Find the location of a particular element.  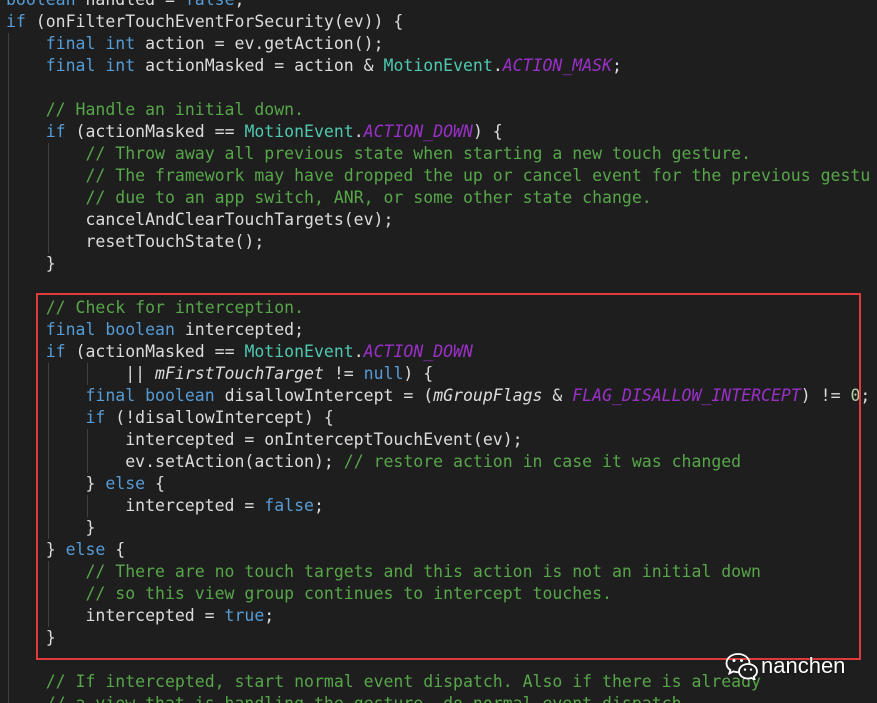

watermark-text: nanchen is located at coordinates (803, 665).